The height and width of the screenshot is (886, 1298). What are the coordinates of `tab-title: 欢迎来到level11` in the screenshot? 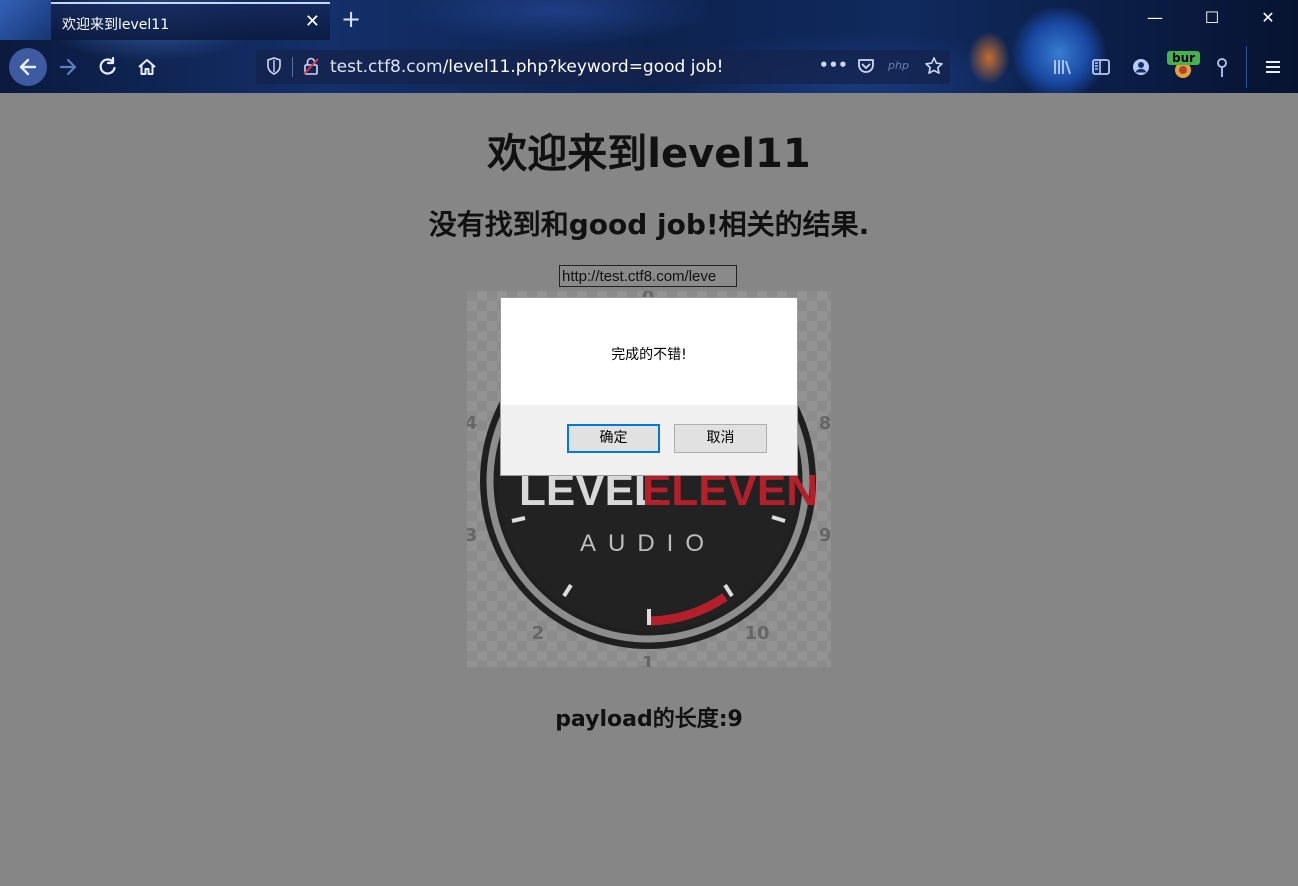 It's located at (116, 25).